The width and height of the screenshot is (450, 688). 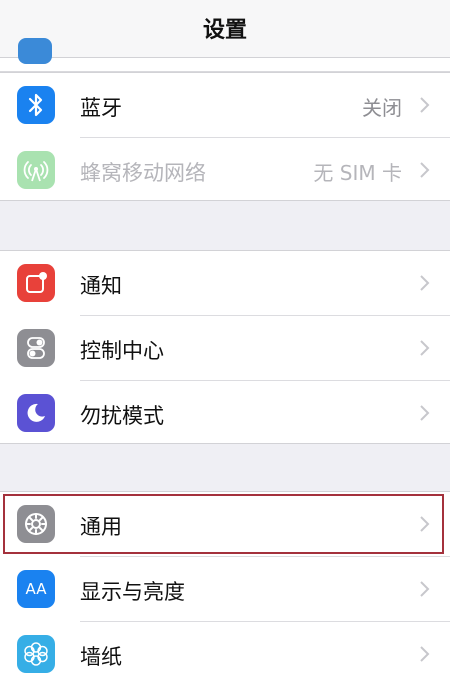 What do you see at coordinates (225, 524) in the screenshot?
I see `settings-row-general: 通用` at bounding box center [225, 524].